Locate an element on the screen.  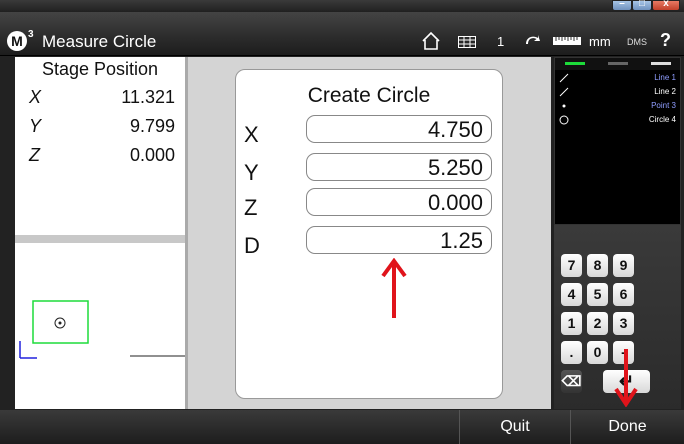
stage-position-panel: Stage Position X 11.321 Y 9.799 Z 0.000 is located at coordinates (100, 146).